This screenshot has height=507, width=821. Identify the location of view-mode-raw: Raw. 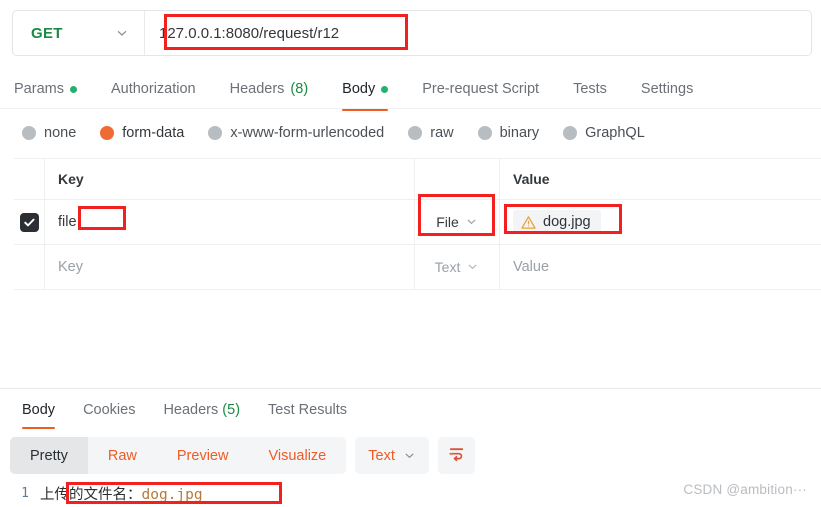
(122, 455).